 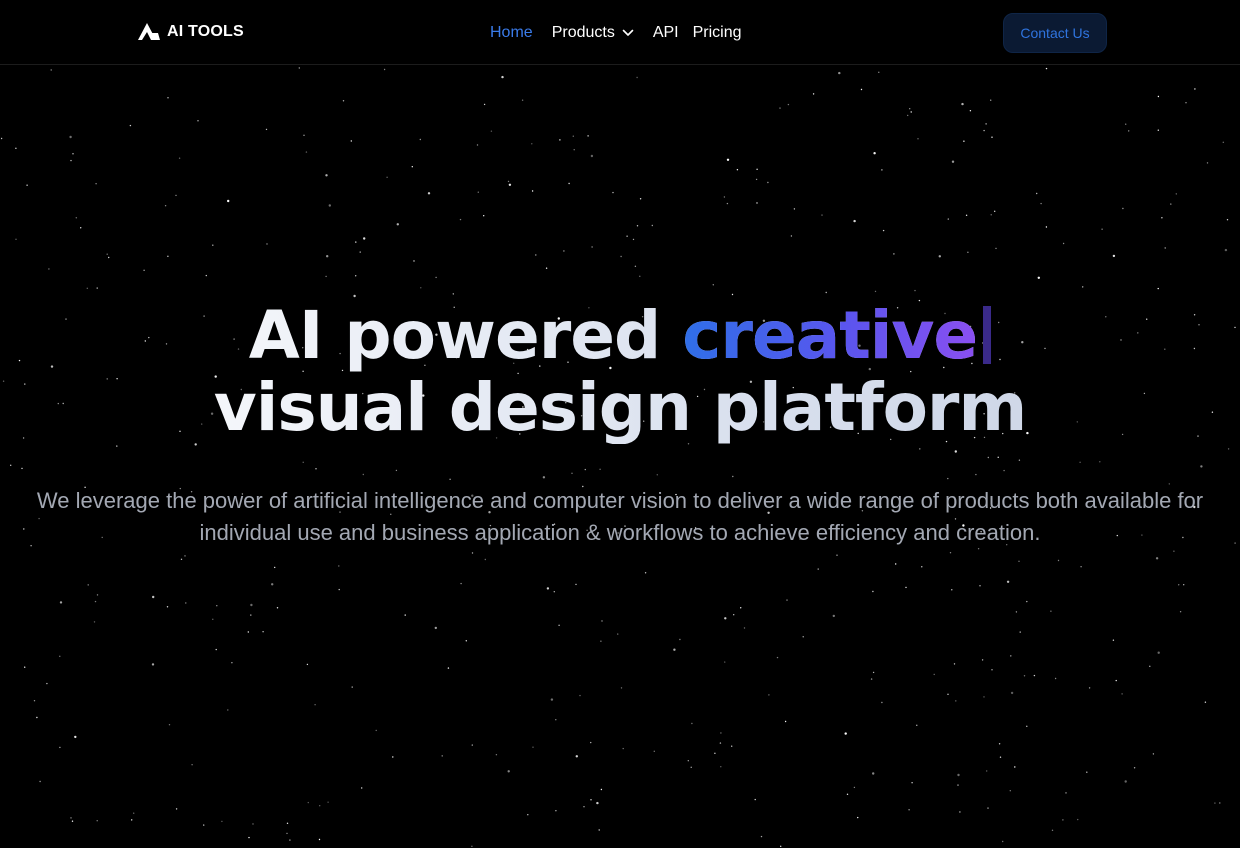 What do you see at coordinates (583, 32) in the screenshot?
I see `nav-products-label: Products` at bounding box center [583, 32].